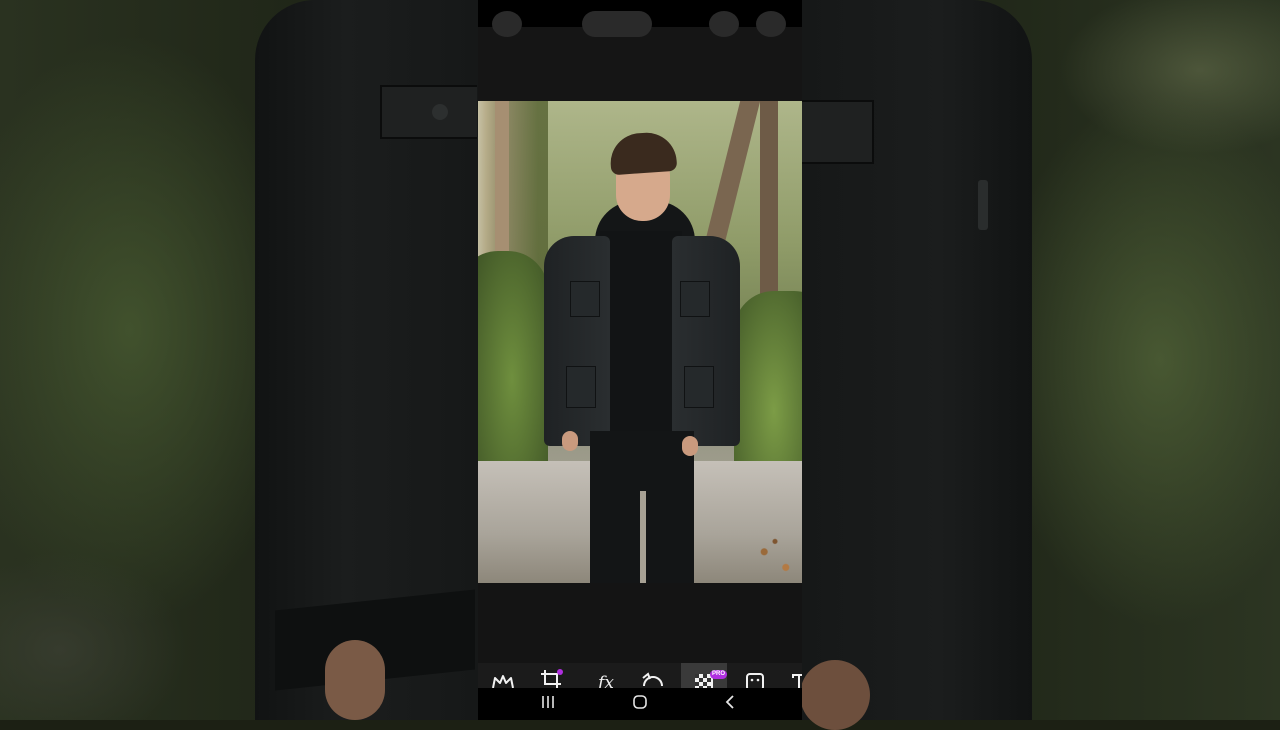 The height and width of the screenshot is (730, 1280). Describe the element at coordinates (795, 679) in the screenshot. I see `text-icon` at that location.